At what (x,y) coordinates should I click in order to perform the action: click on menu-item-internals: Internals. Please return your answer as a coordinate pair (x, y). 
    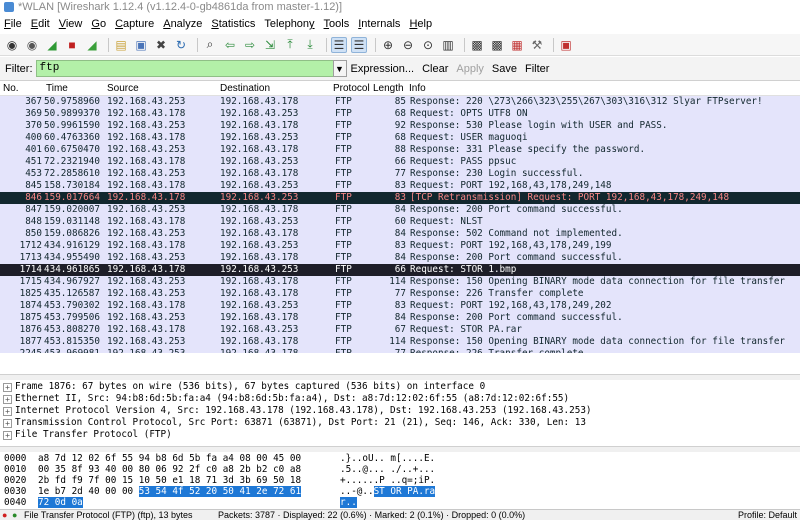
    Looking at the image, I should click on (379, 24).